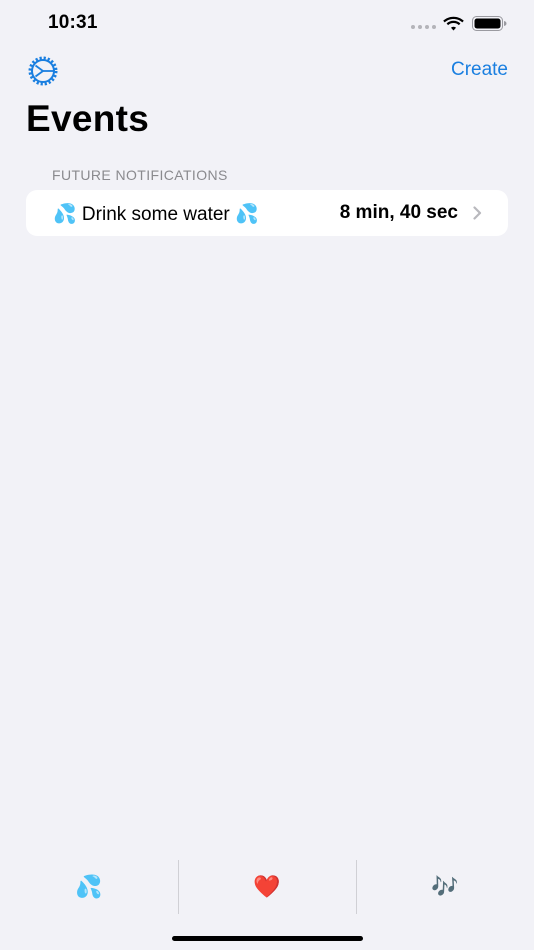 Image resolution: width=534 pixels, height=950 pixels. I want to click on list-item-event: 💦 Drink some water 💦 8 min, 40 sec, so click(267, 213).